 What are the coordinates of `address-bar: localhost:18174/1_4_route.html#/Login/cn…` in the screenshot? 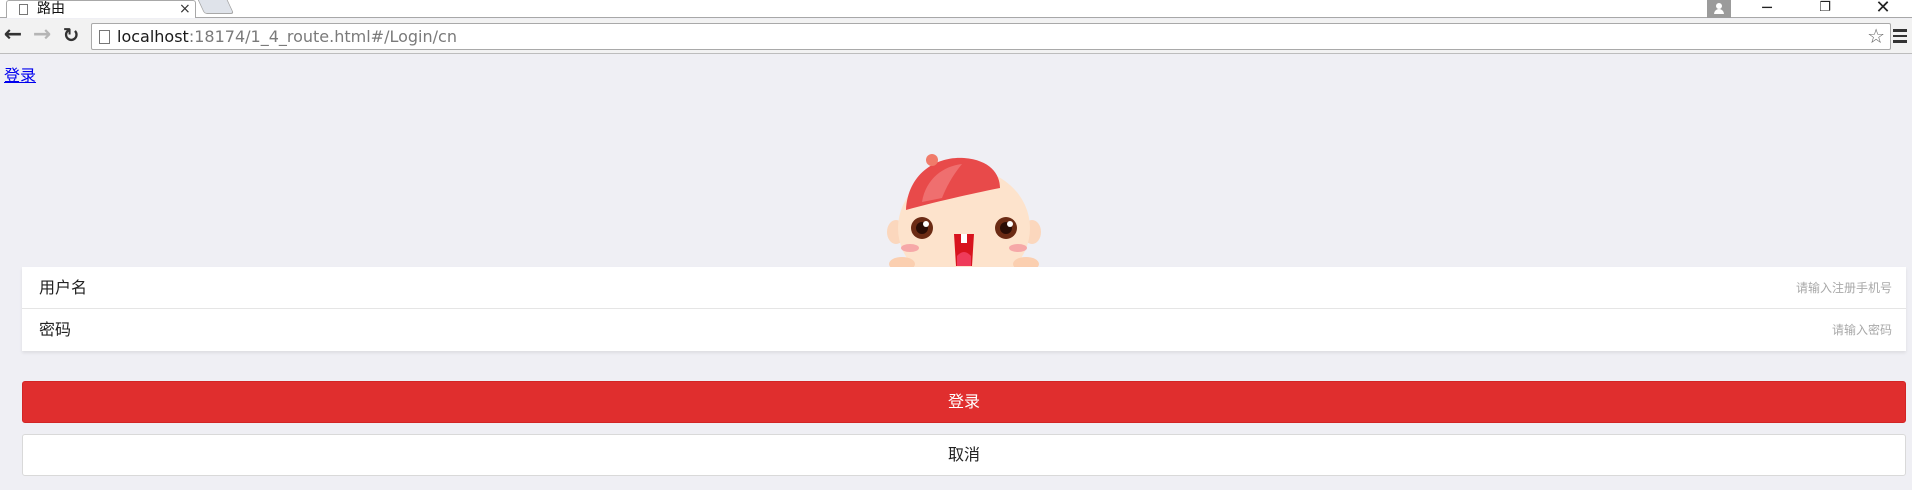 It's located at (991, 36).